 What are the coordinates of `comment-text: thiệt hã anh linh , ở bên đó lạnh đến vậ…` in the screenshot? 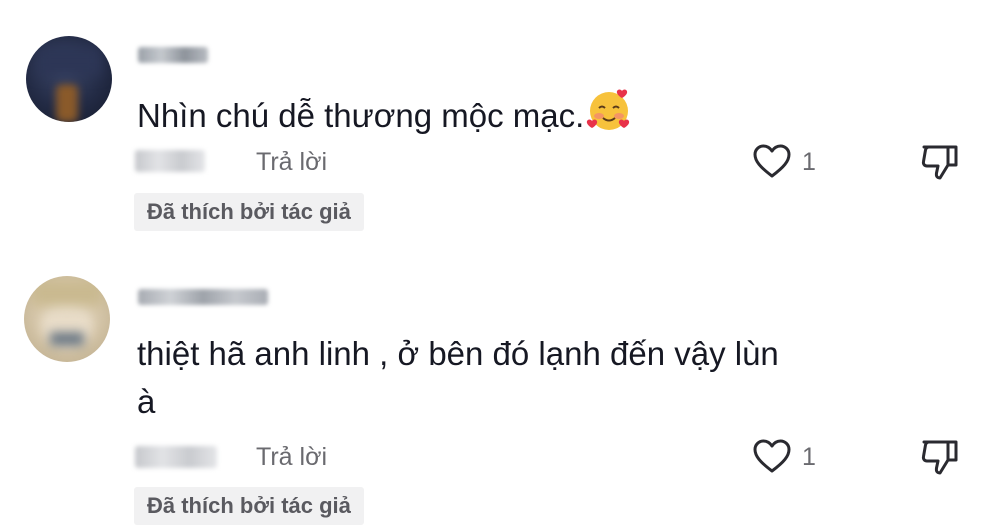 It's located at (458, 377).